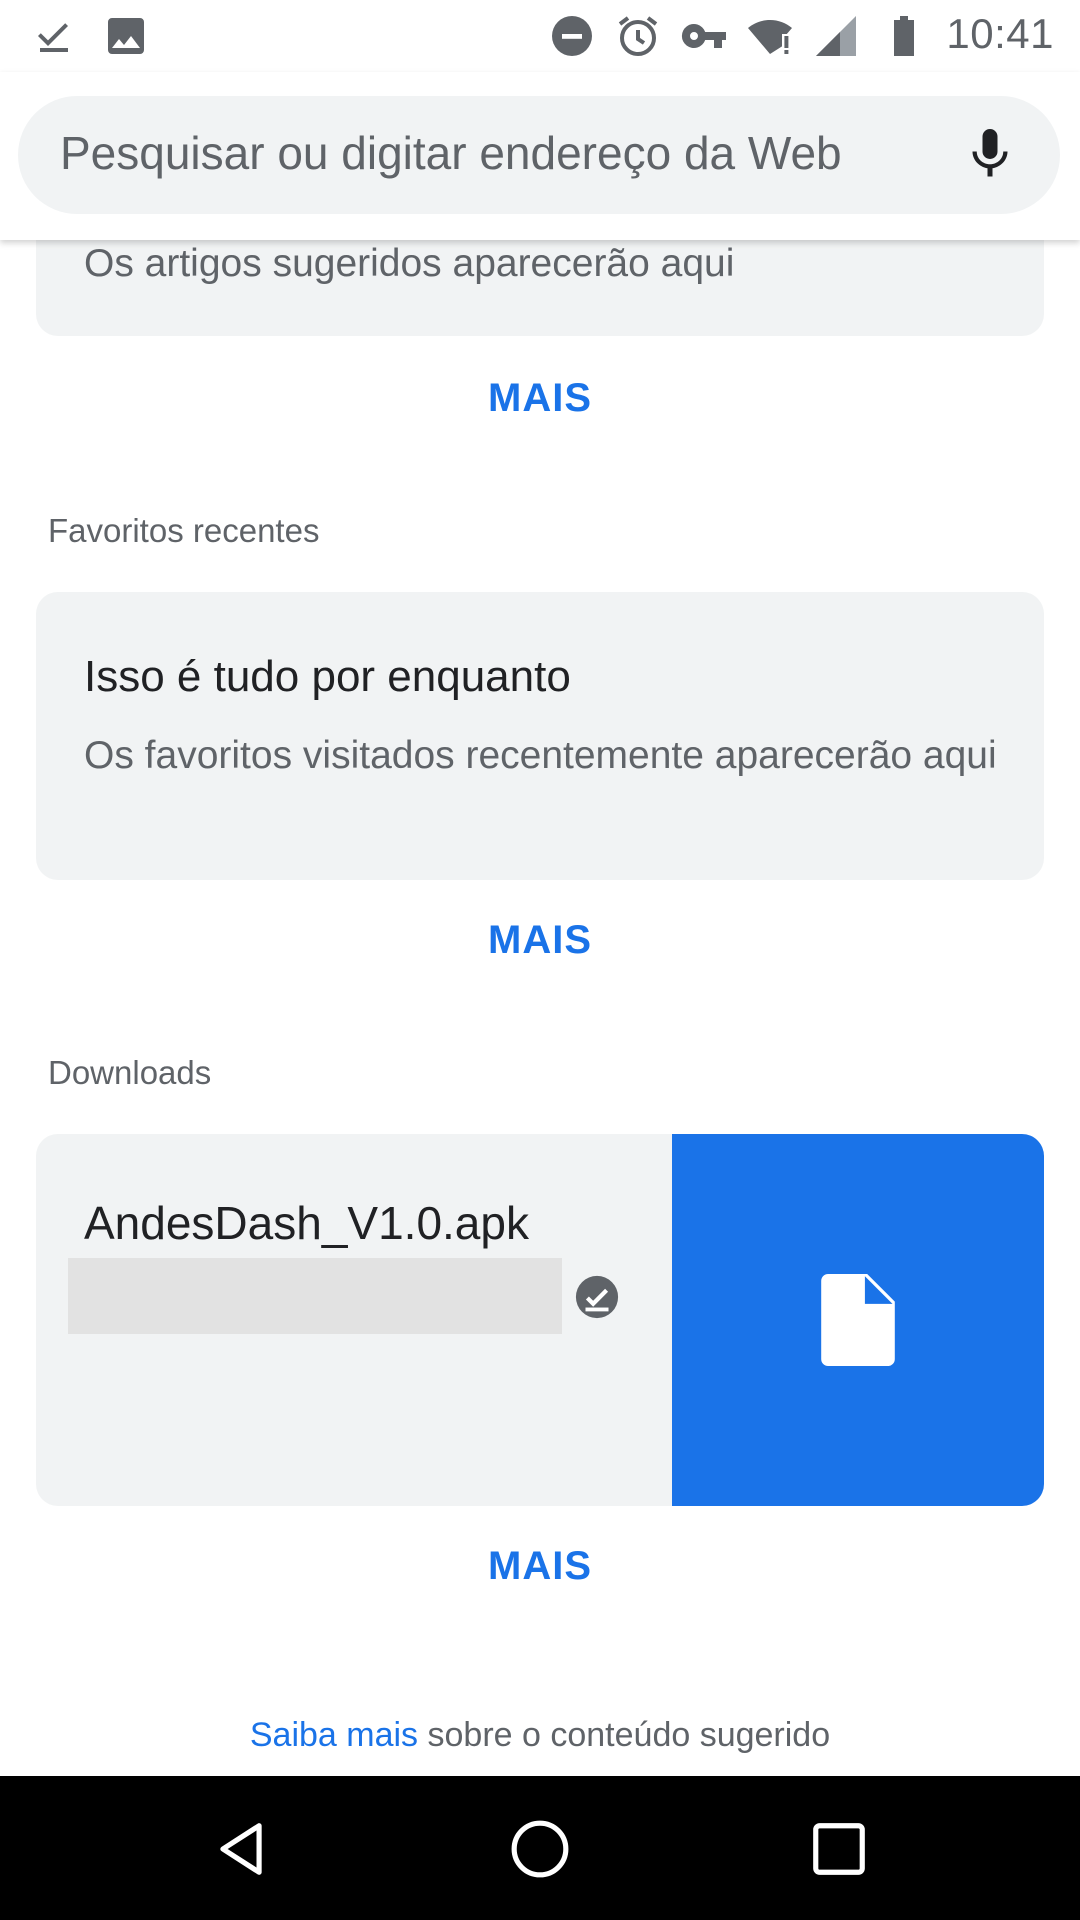 The height and width of the screenshot is (1920, 1080). I want to click on download-file-name: AndesDash_V1.0.apk, so click(306, 1223).